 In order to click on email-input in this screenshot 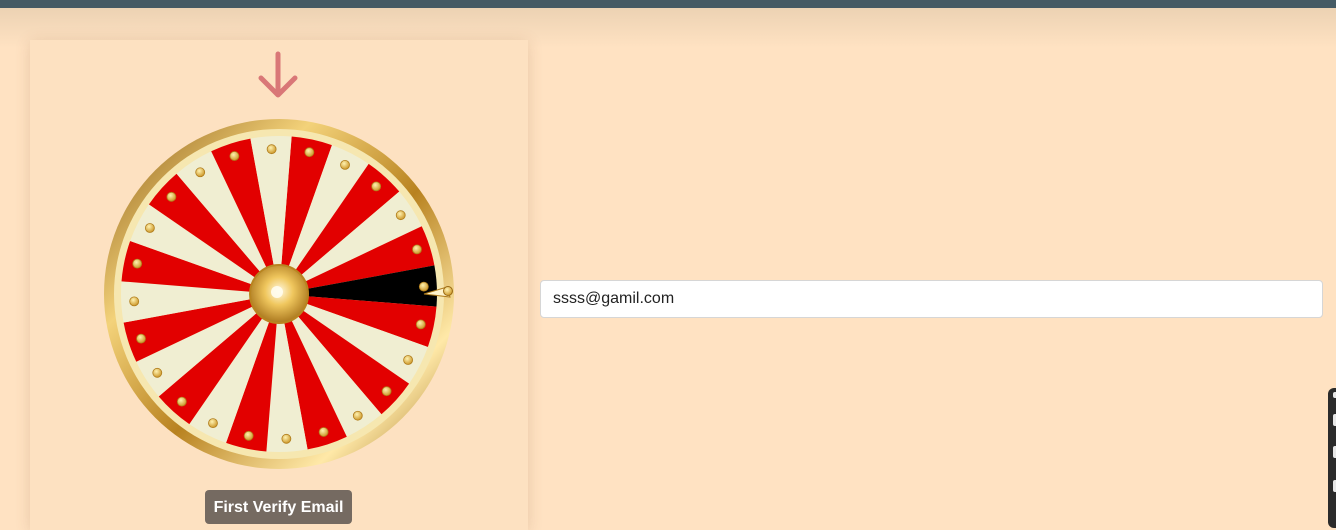, I will do `click(931, 299)`.